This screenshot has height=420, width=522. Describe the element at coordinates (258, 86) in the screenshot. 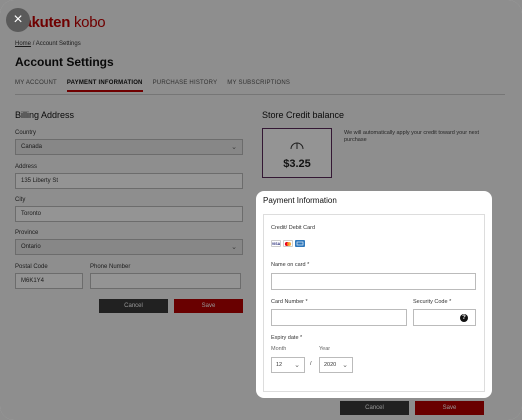

I see `tab-my-subscriptions: MY SUBSCRIPTIONS` at that location.